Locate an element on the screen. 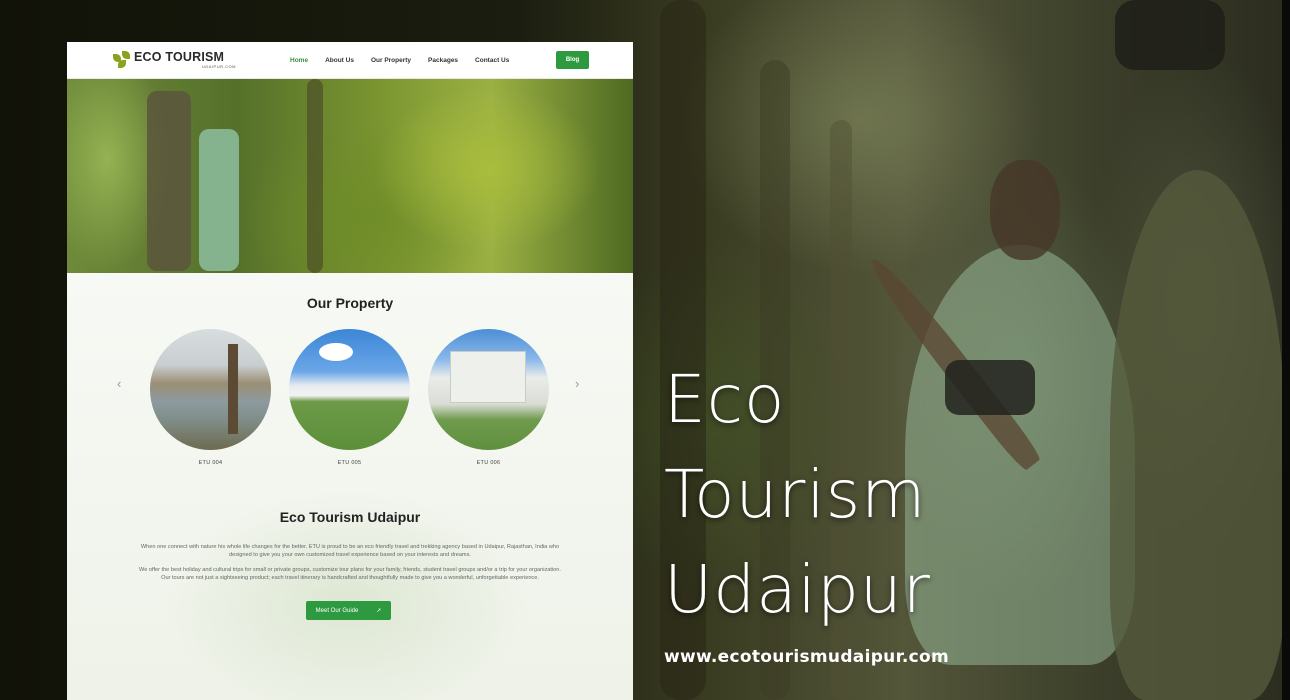  website-url: www.ecotourismudaipur.com is located at coordinates (806, 657).